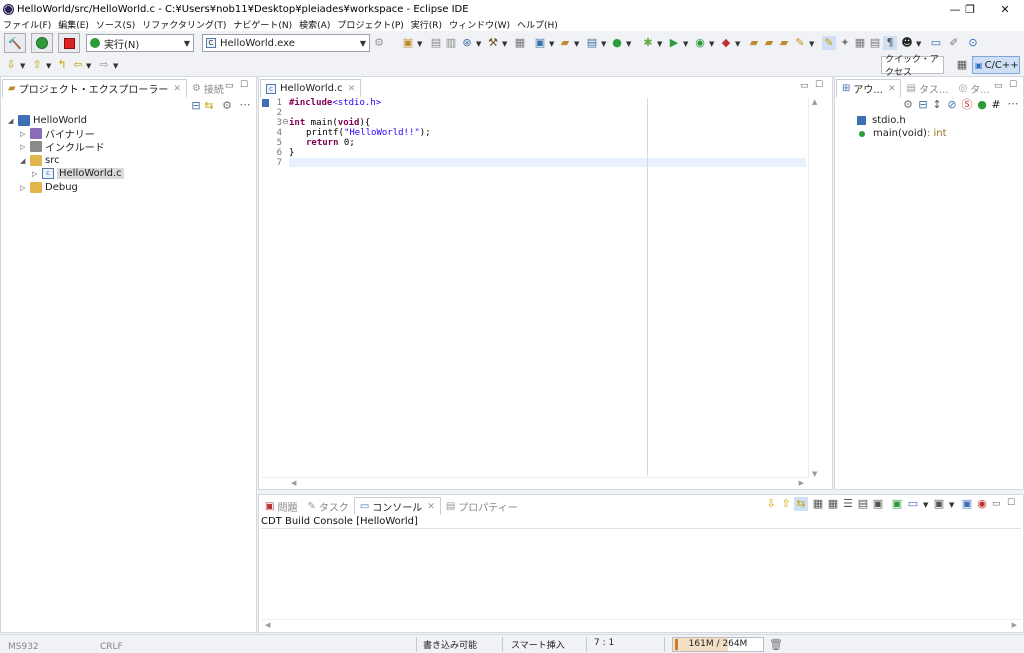 The height and width of the screenshot is (653, 1024). I want to click on tab-connections: ⚙ 接続, so click(208, 88).